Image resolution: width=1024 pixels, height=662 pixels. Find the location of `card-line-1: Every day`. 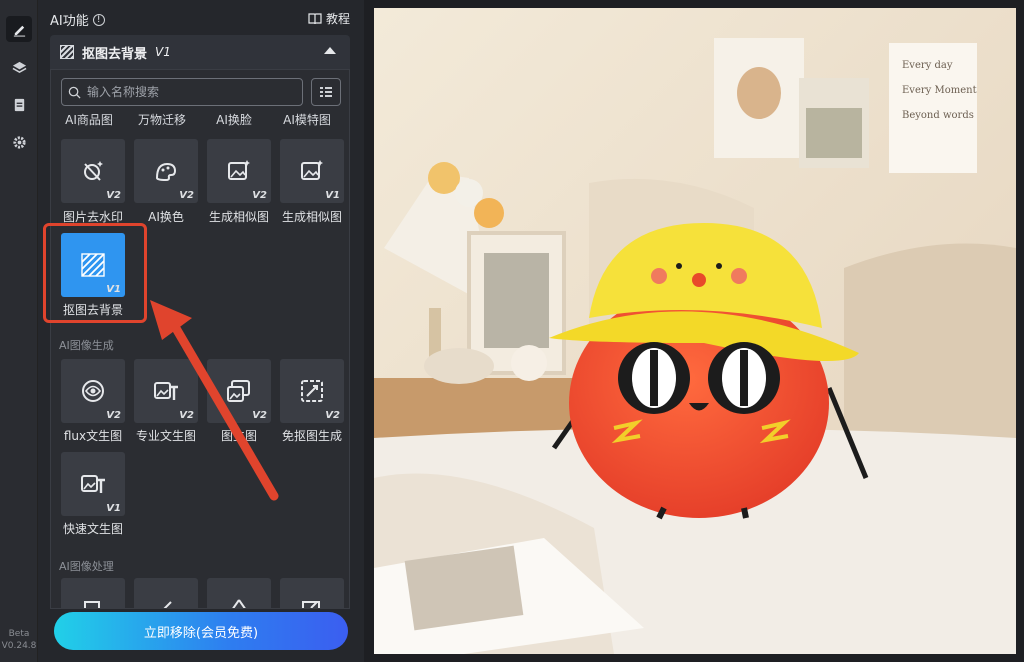

card-line-1: Every day is located at coordinates (927, 65).